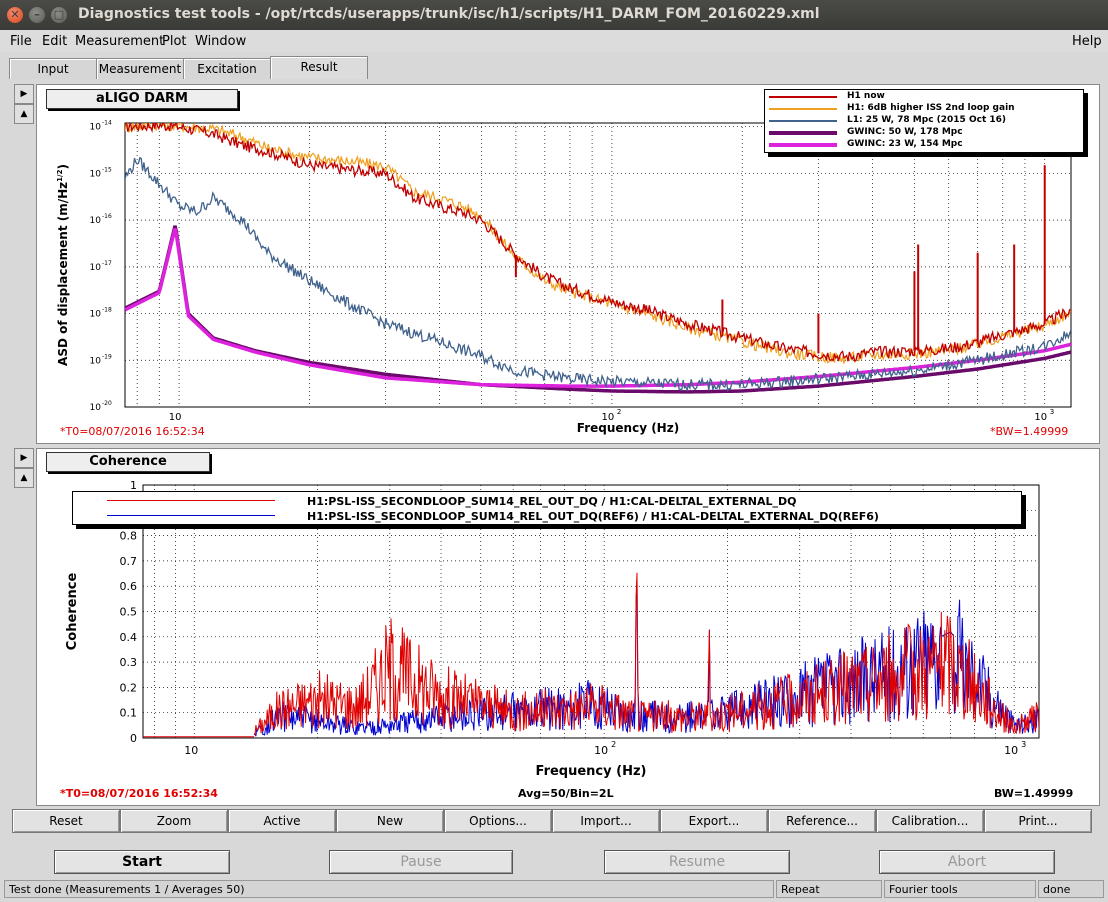  I want to click on top-plot-expand-button: ▶, so click(24, 94).